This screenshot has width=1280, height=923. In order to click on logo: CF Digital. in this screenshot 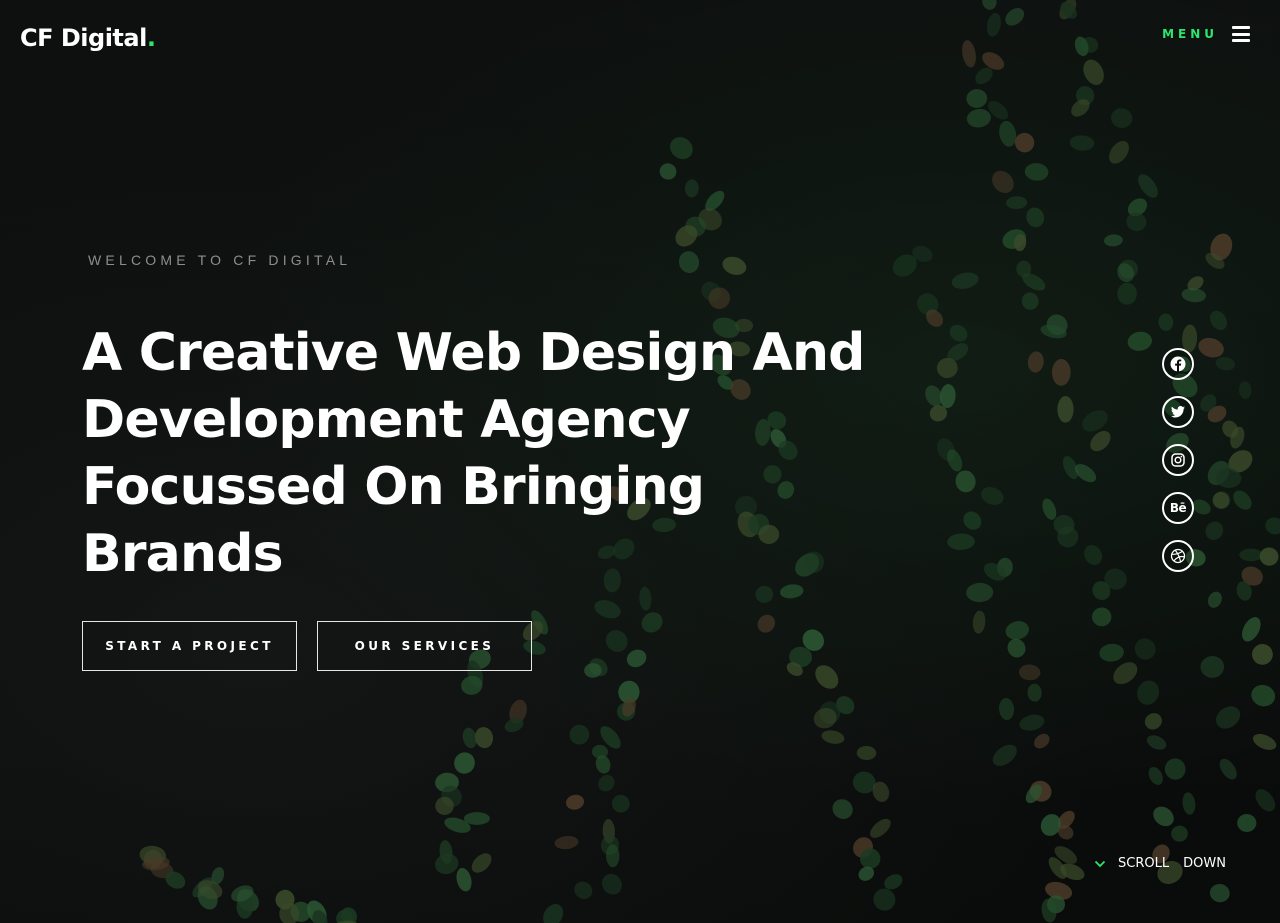, I will do `click(88, 38)`.